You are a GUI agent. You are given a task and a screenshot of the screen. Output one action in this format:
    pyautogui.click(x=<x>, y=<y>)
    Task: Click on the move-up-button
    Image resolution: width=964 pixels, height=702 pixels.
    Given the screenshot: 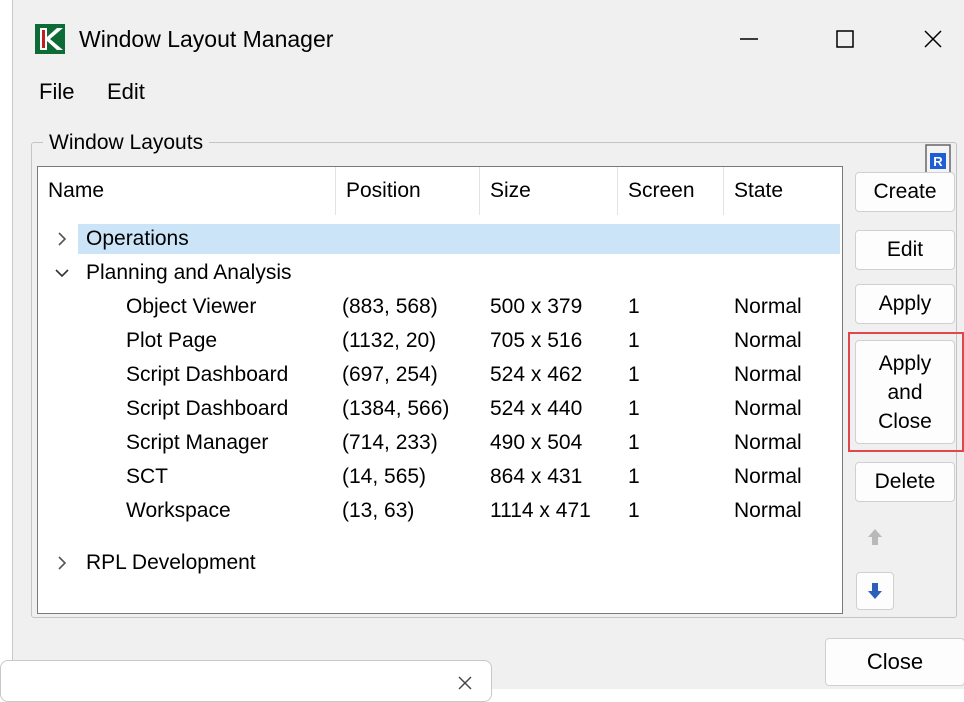 What is the action you would take?
    pyautogui.click(x=875, y=537)
    